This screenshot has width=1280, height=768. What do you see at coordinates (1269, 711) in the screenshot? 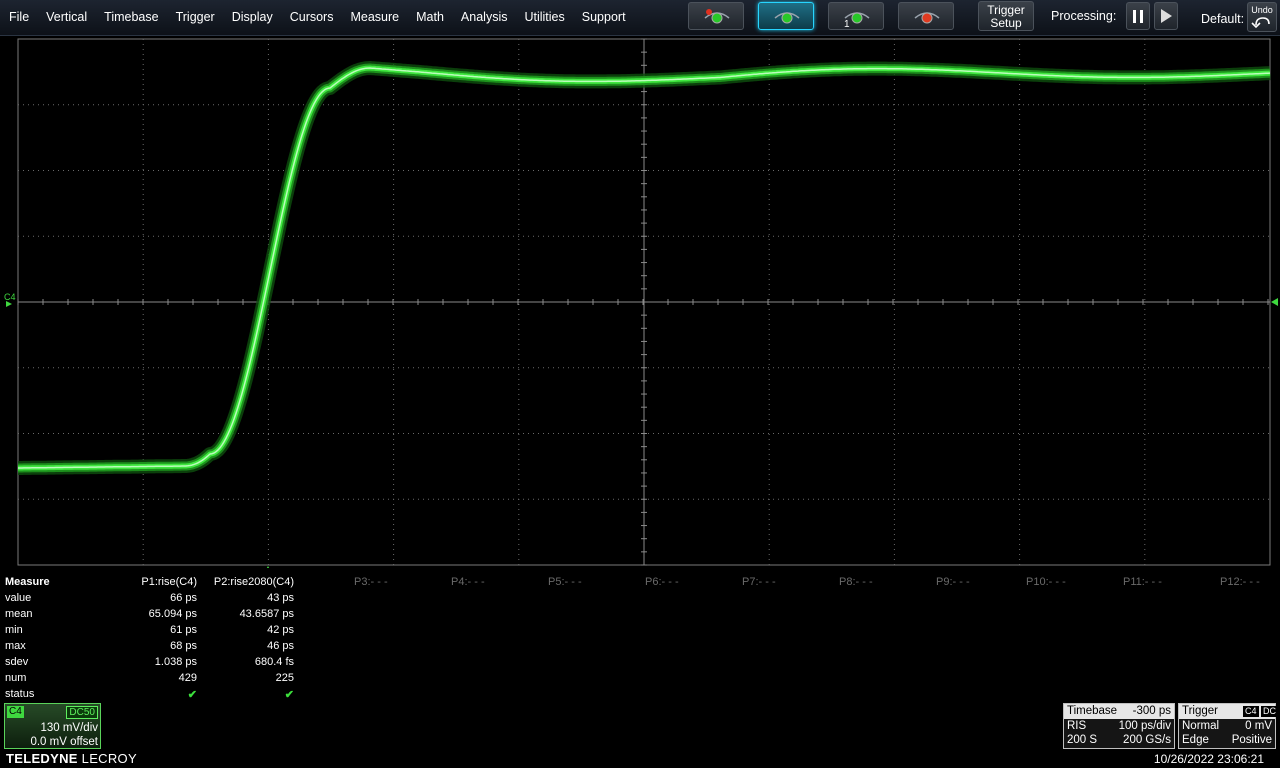
I see `trigger-coupling-badge: DC` at bounding box center [1269, 711].